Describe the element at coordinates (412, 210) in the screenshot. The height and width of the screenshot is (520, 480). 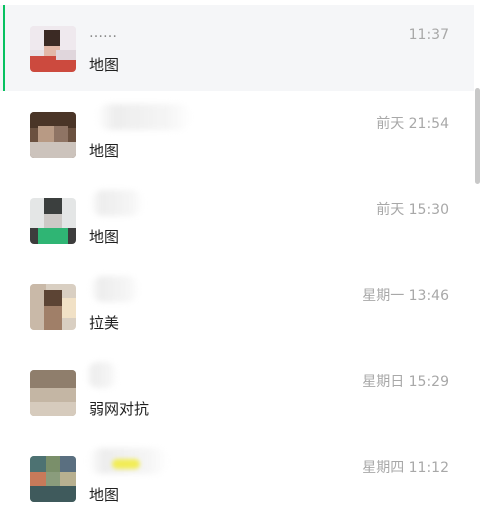
I see `chat-time: 前天 15:30` at that location.